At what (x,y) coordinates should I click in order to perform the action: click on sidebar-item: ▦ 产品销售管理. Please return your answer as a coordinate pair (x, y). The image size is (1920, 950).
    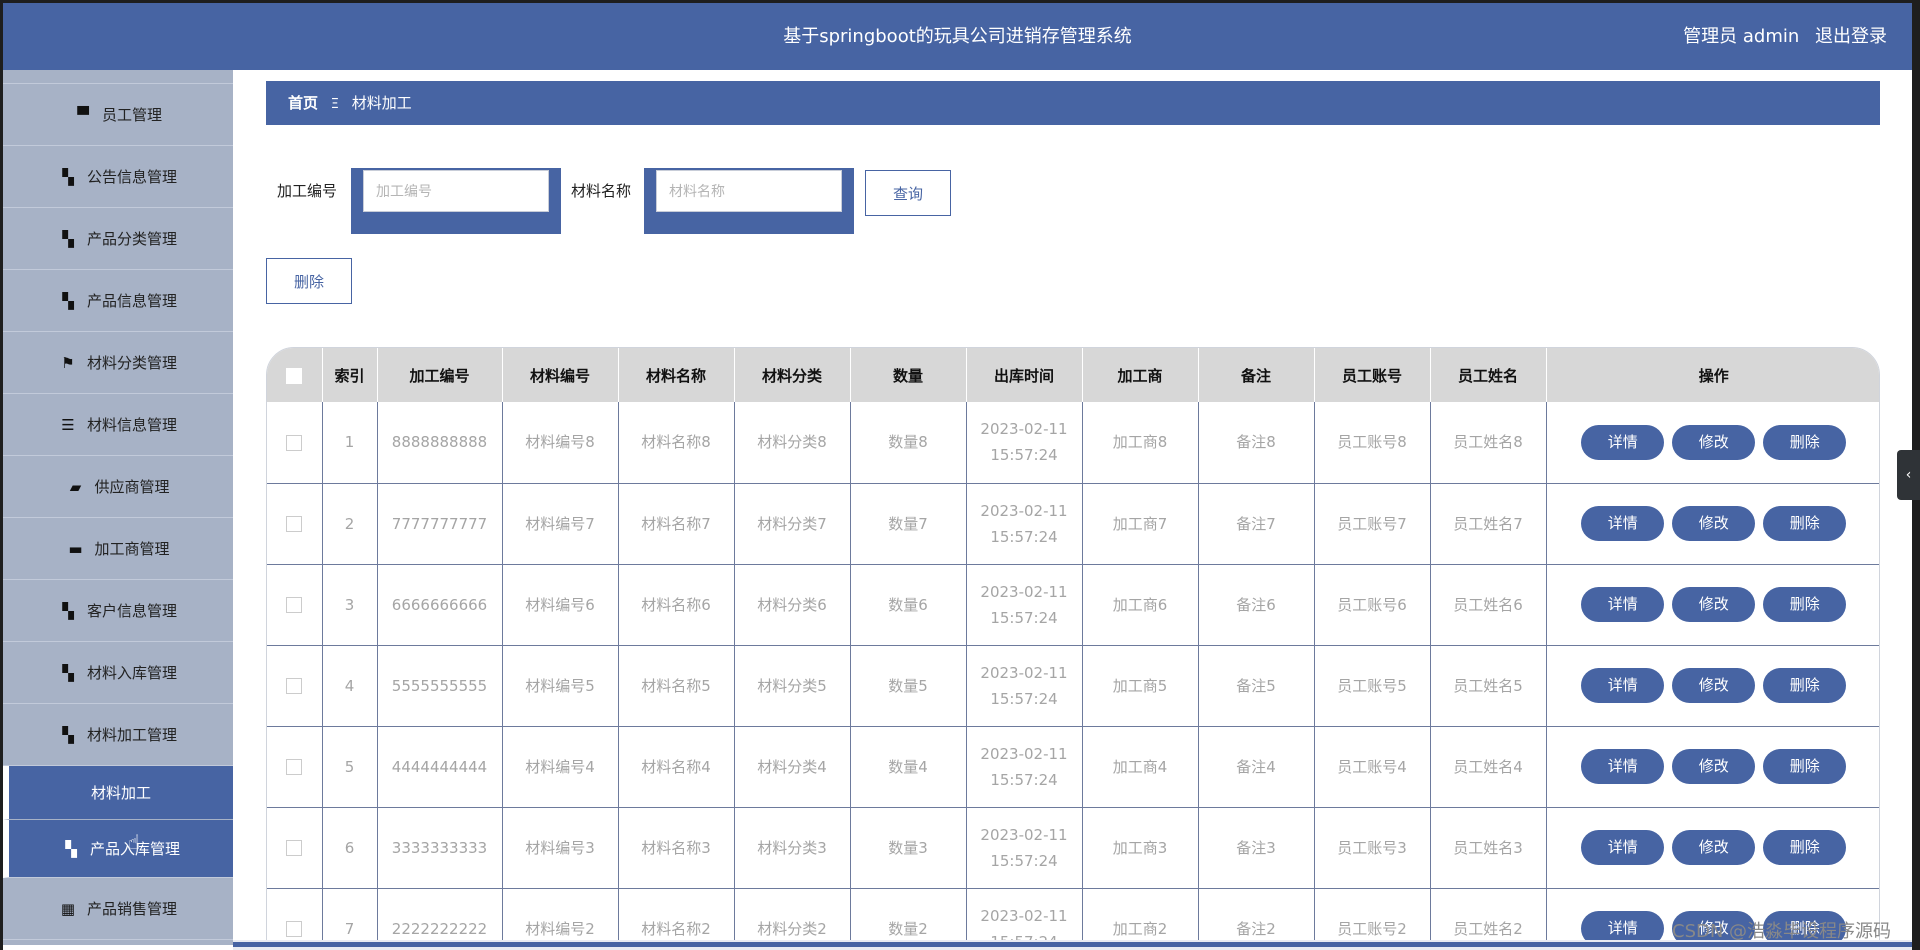
    Looking at the image, I should click on (118, 909).